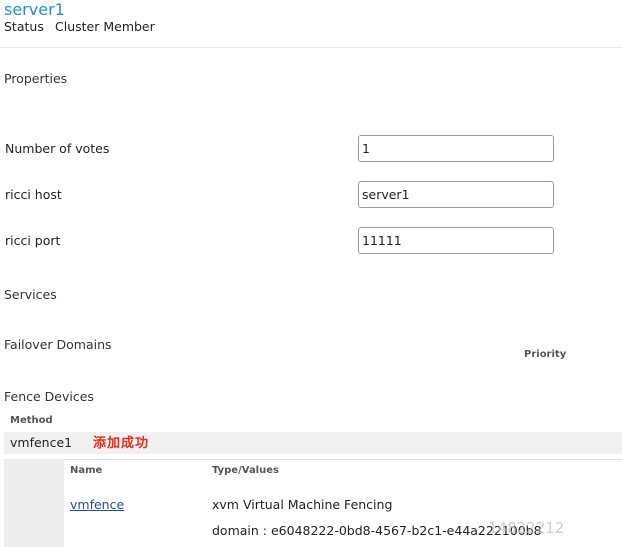 The height and width of the screenshot is (547, 622). Describe the element at coordinates (41, 442) in the screenshot. I see `fence-method-name: vmfence1` at that location.